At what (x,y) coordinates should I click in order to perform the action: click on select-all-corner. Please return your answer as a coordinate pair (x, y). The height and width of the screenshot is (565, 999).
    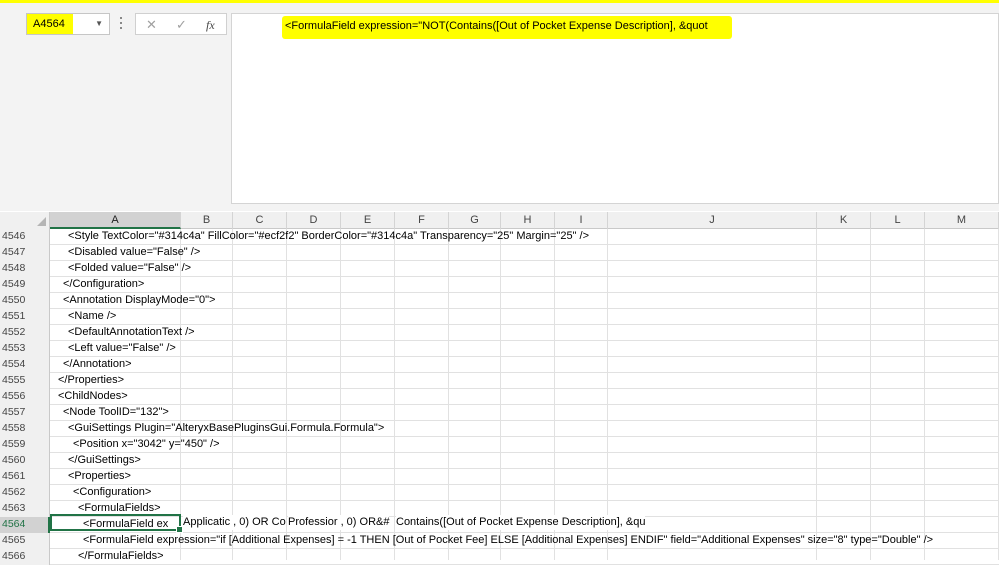
    Looking at the image, I should click on (25, 220).